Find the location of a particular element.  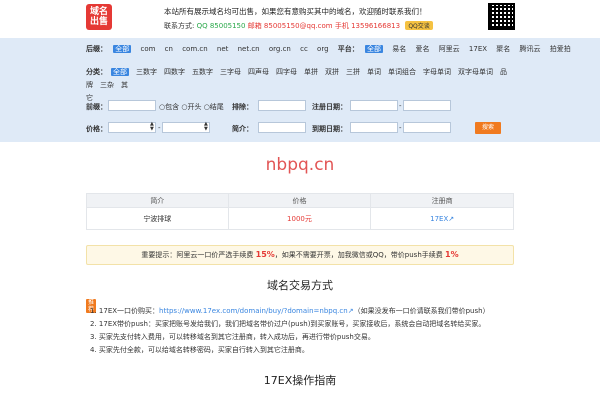

category-option: 单词组合 is located at coordinates (402, 72).